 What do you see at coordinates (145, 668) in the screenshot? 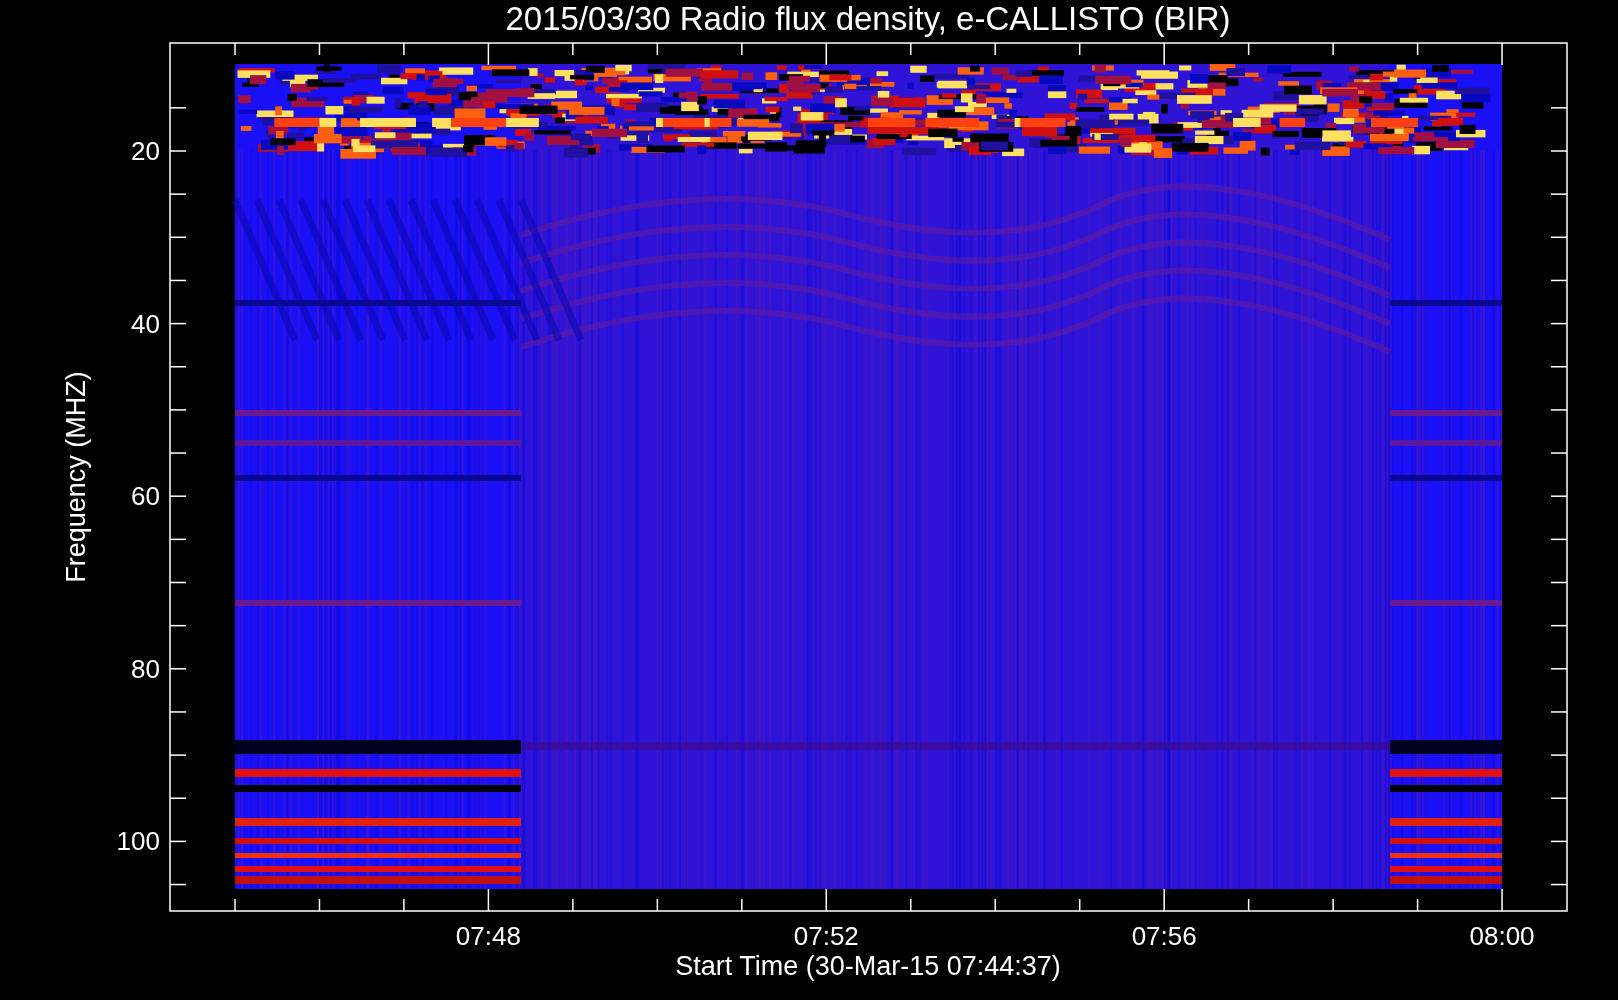
I see `y-tick-label: 80` at bounding box center [145, 668].